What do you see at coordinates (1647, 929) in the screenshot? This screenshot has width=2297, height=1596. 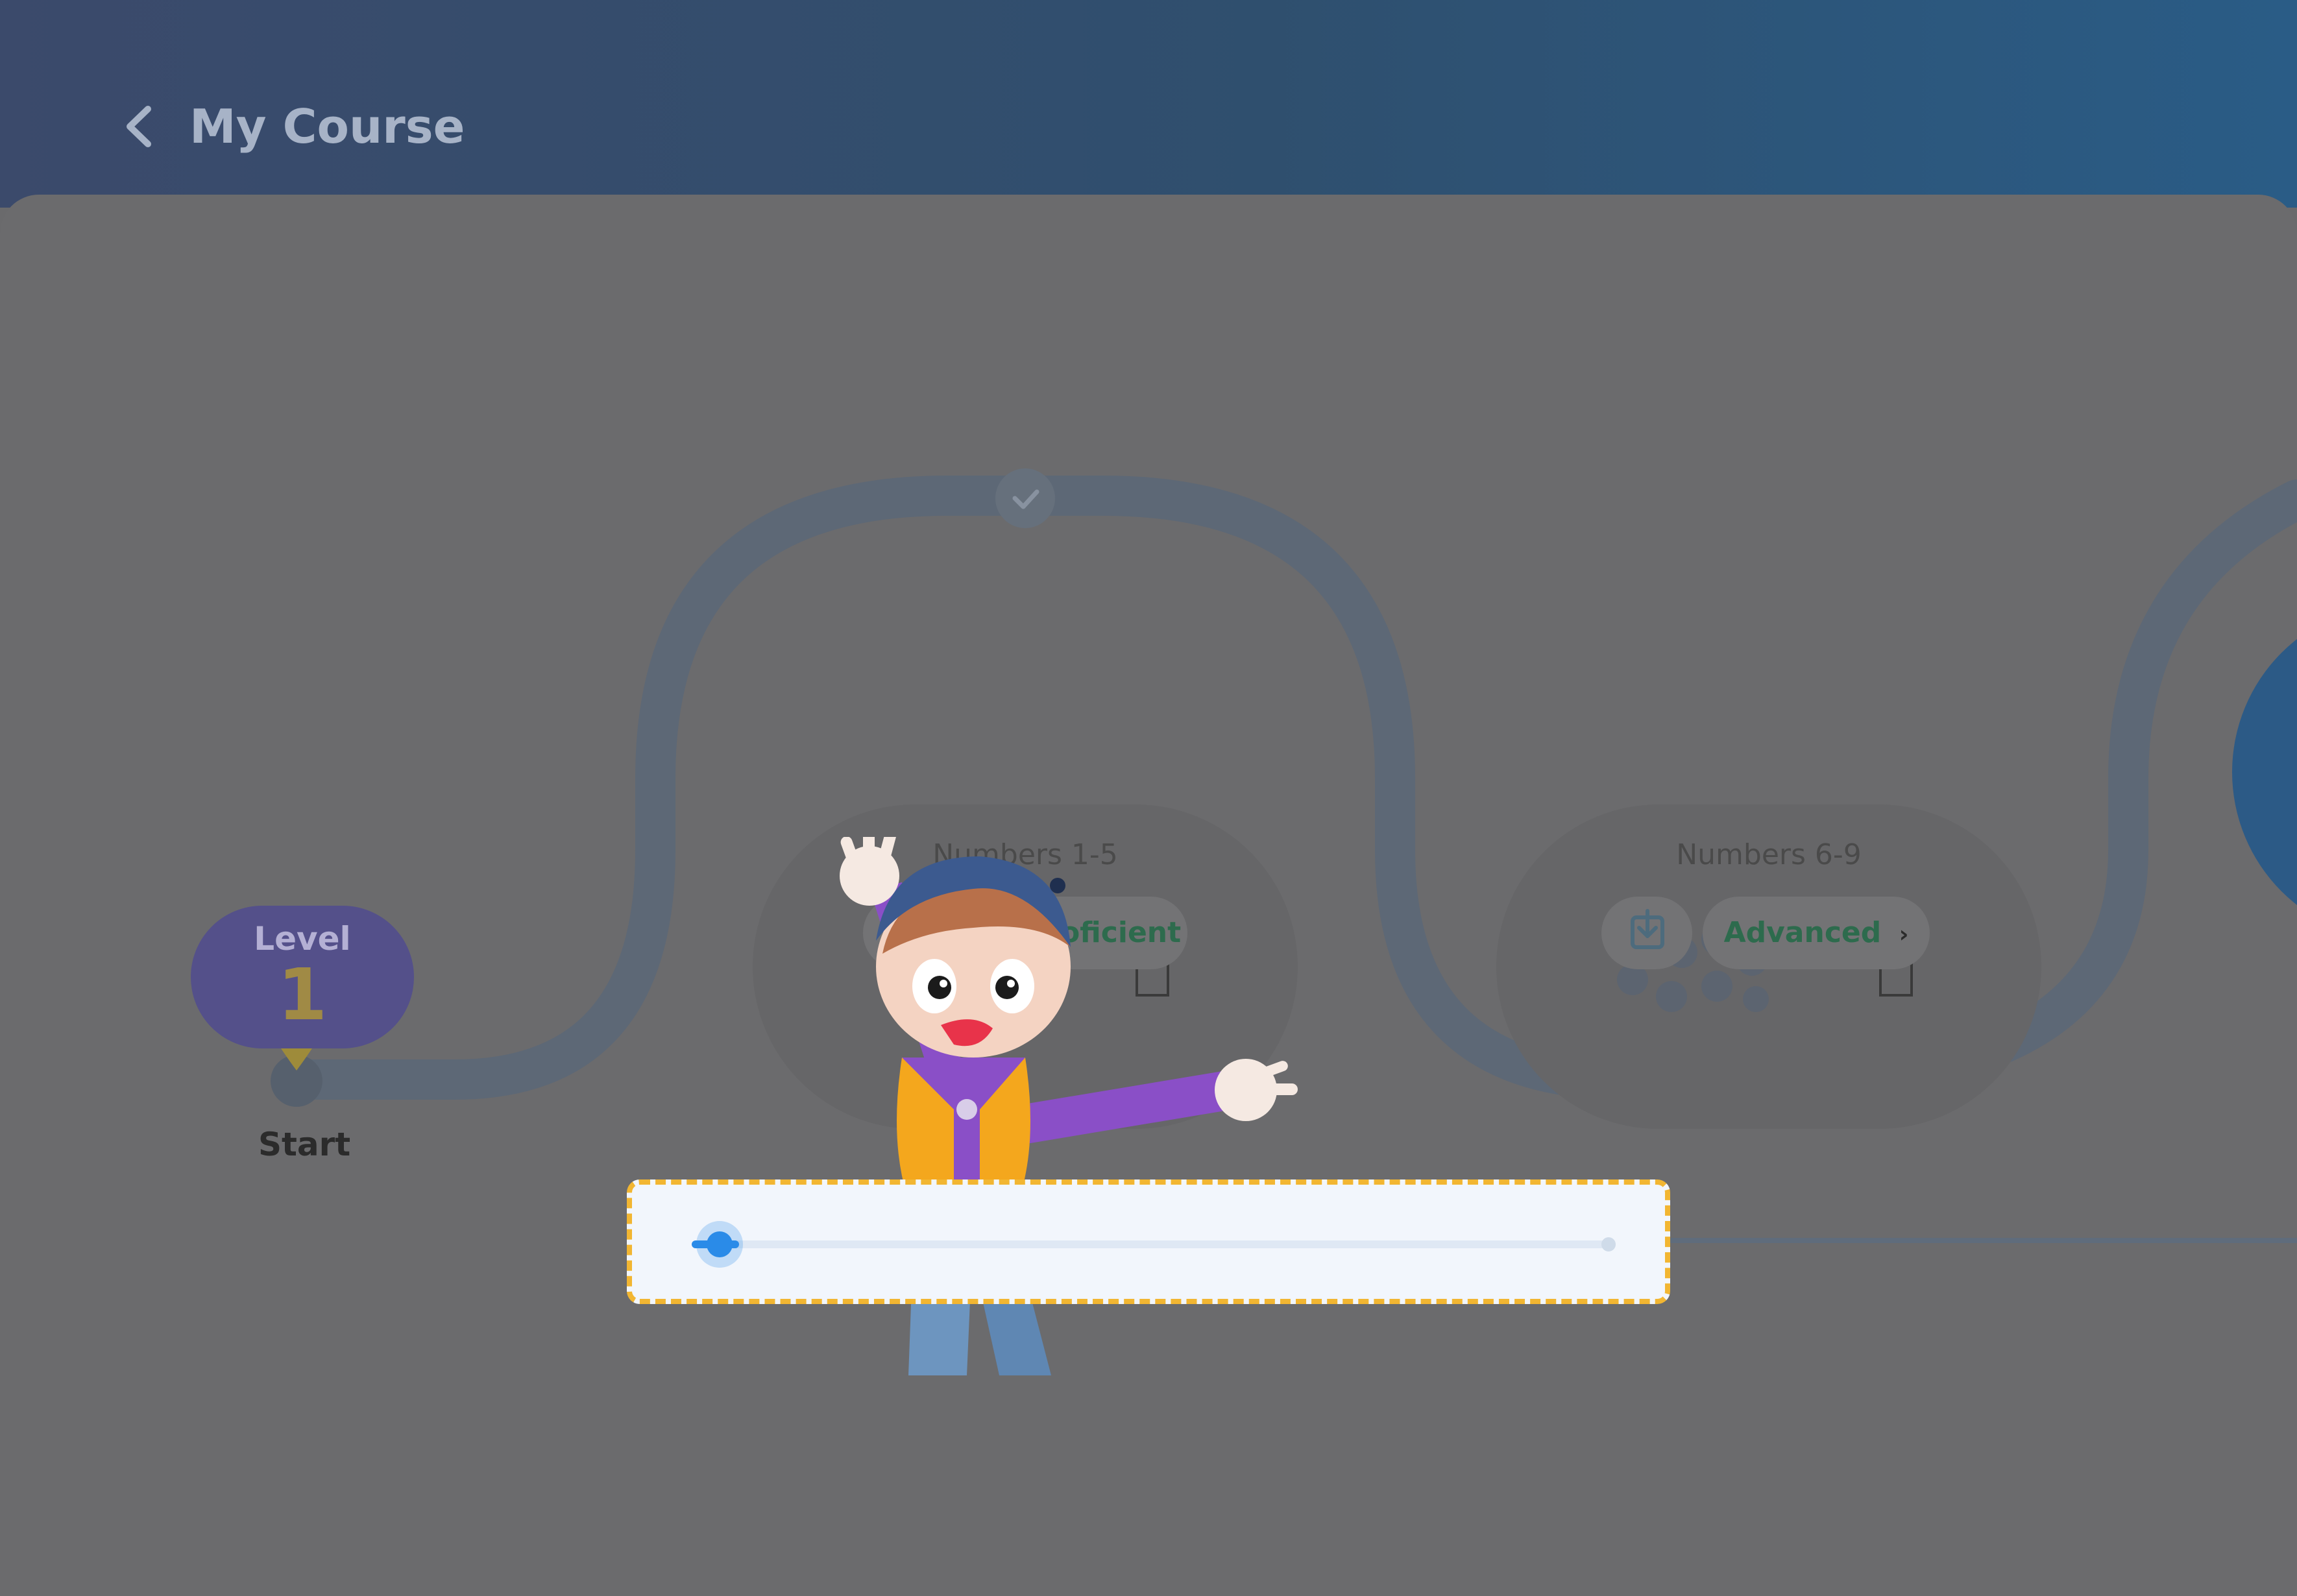 I see `download-icon` at bounding box center [1647, 929].